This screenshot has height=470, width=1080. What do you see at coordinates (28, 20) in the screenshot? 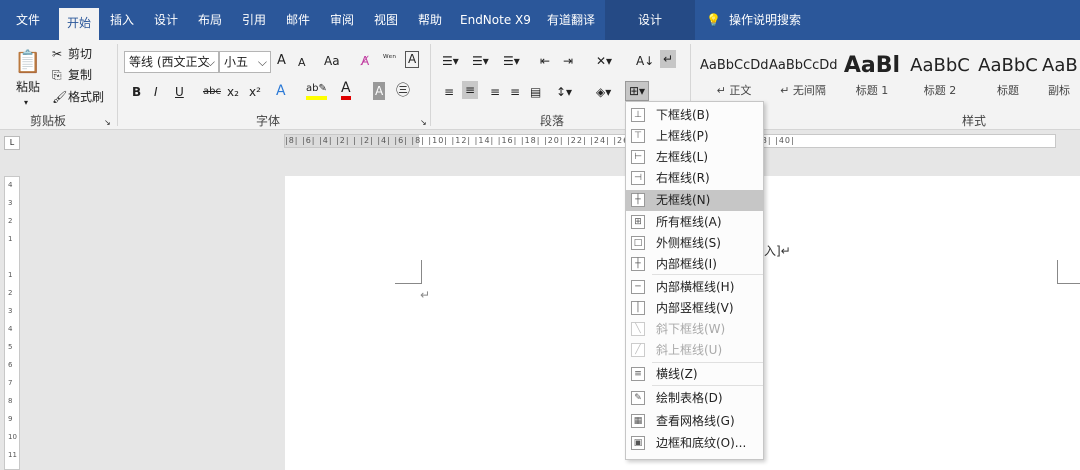
I see `tab-file: 文件` at bounding box center [28, 20].